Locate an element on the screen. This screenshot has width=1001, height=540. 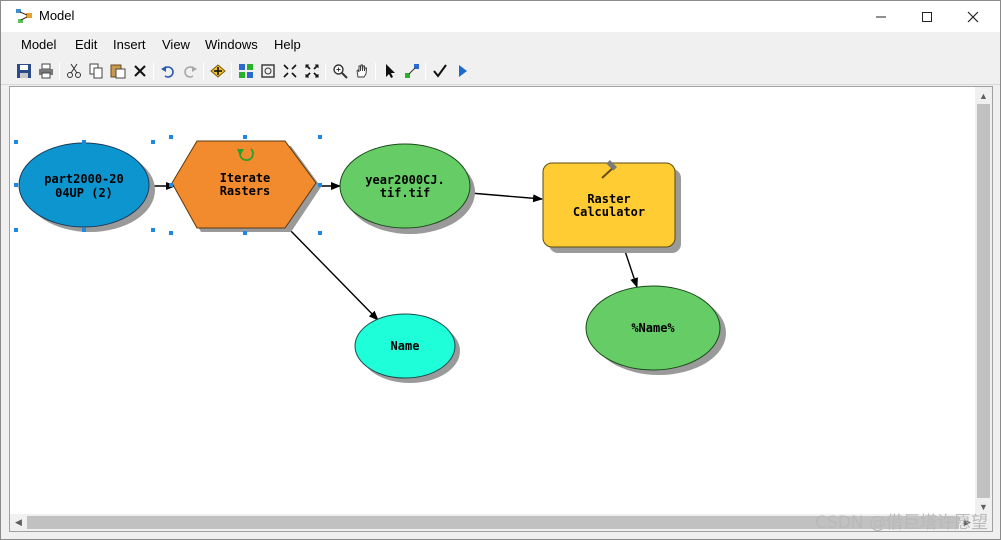
save-icon is located at coordinates (24, 71).